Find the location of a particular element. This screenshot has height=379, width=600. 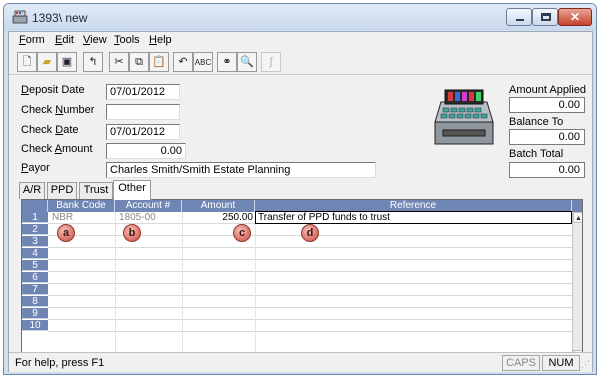

cell-amount: 250.00 is located at coordinates (218, 217).